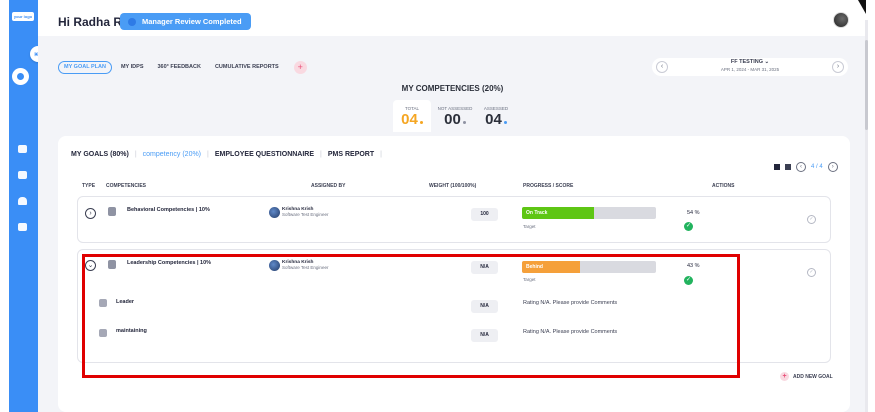  What do you see at coordinates (85, 67) in the screenshot?
I see `tab-my-goal-plan: MY GOAL PLAN` at bounding box center [85, 67].